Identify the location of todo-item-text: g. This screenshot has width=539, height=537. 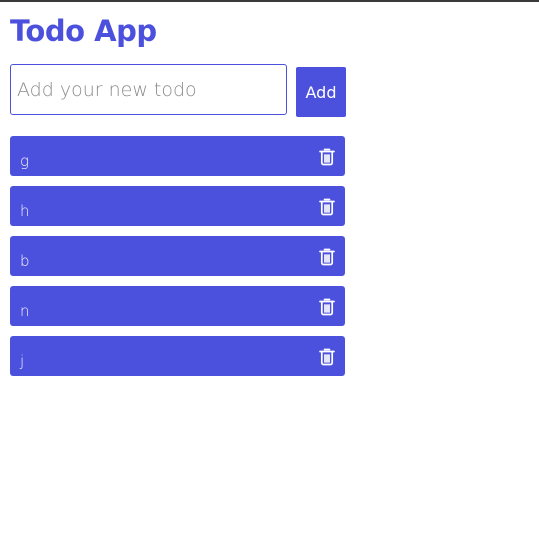
(25, 161).